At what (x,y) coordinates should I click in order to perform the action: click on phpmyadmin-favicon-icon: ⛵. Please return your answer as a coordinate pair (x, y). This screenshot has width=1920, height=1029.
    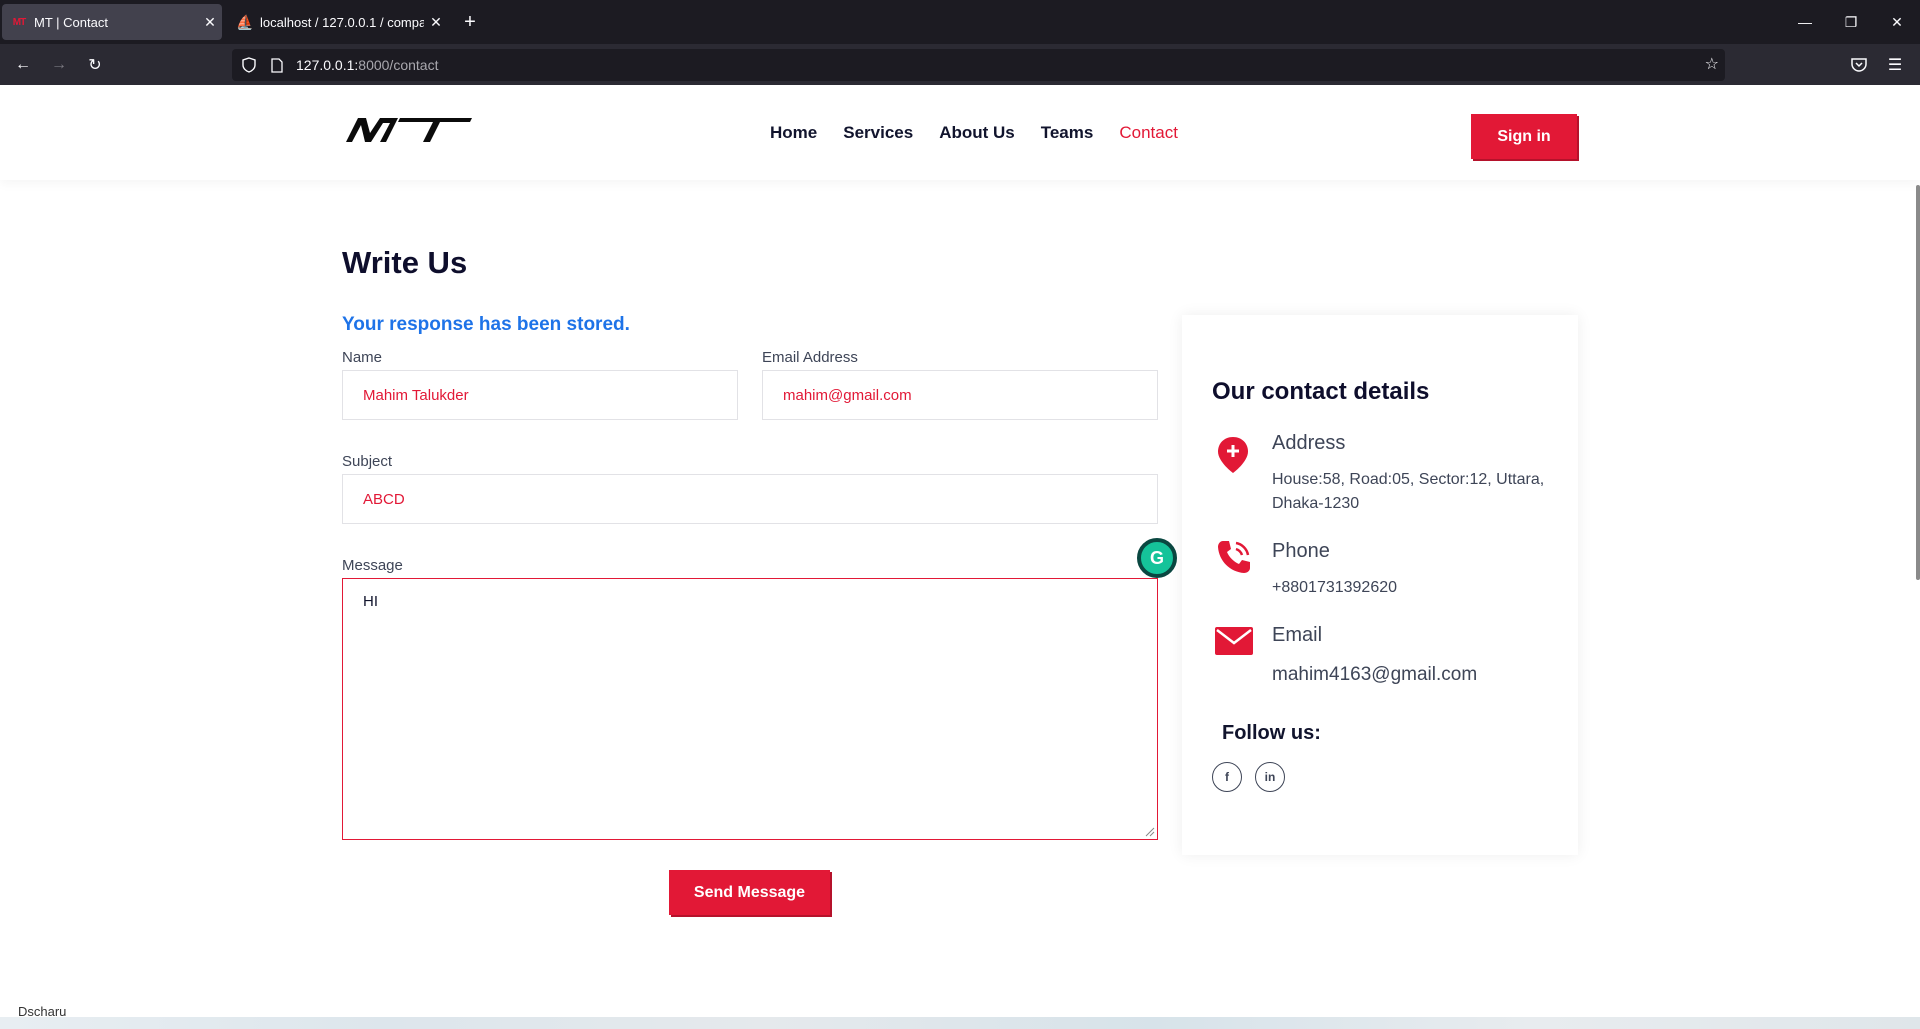
    Looking at the image, I should click on (245, 21).